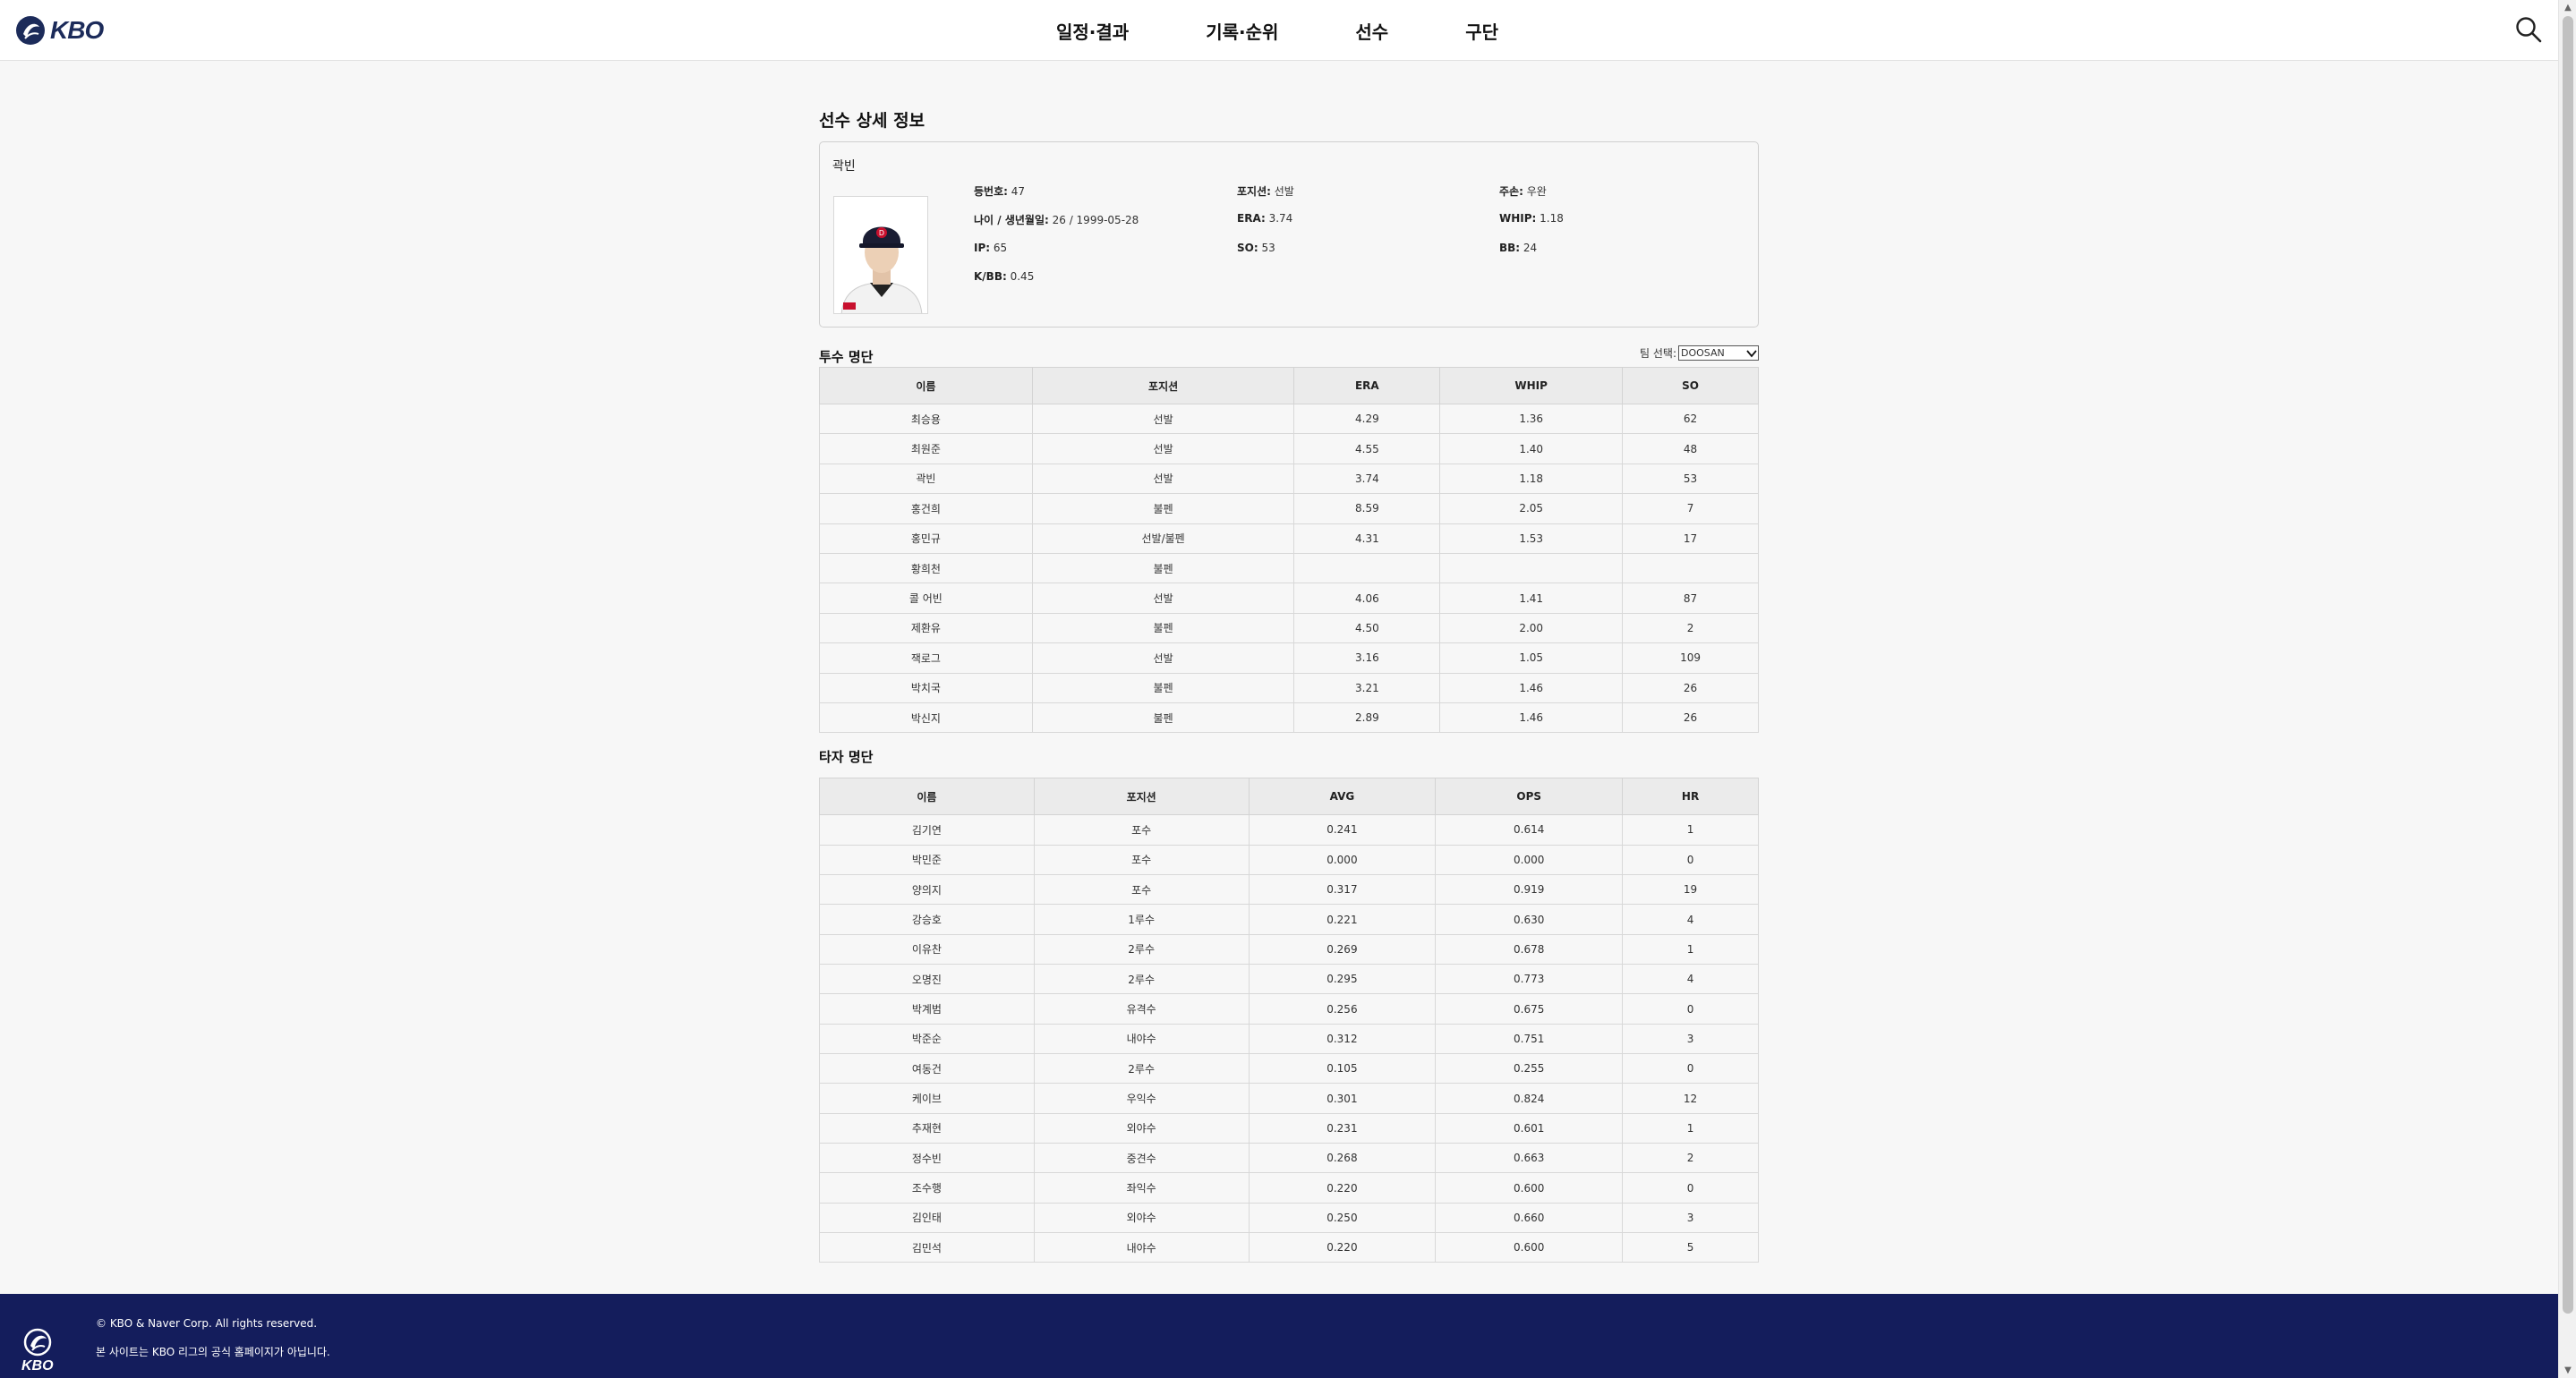 Image resolution: width=2576 pixels, height=1378 pixels. I want to click on hitter-cell-name: 박준순, so click(927, 1039).